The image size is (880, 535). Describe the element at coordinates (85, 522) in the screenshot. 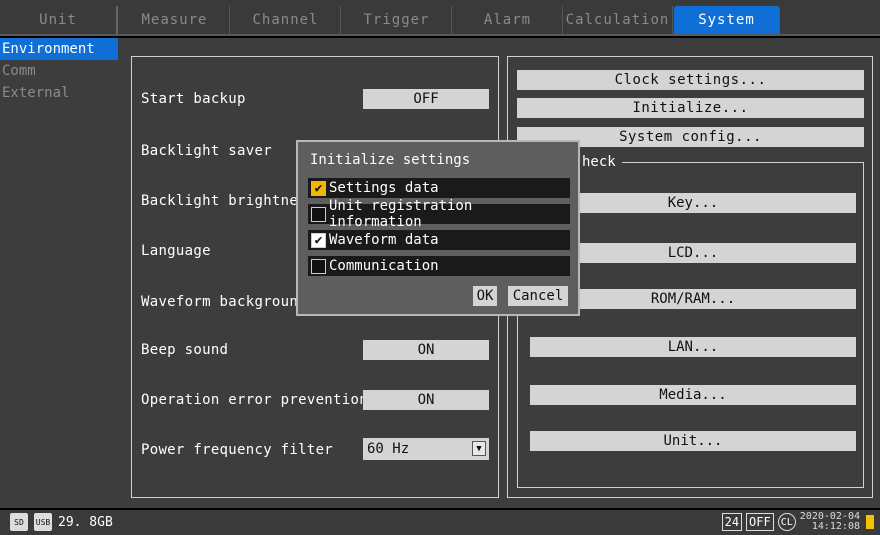

I see `storage-free: 29. 8GB` at that location.